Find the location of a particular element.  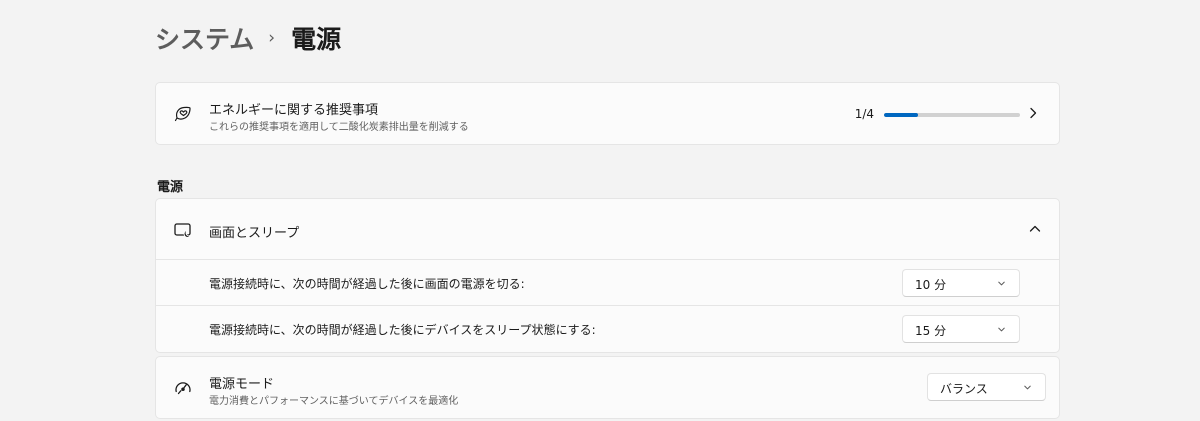

screen-sleep-icon is located at coordinates (183, 230).